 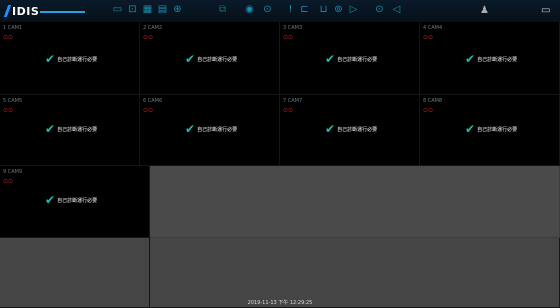 What do you see at coordinates (13, 28) in the screenshot?
I see `camera-label: 1 CAM1` at bounding box center [13, 28].